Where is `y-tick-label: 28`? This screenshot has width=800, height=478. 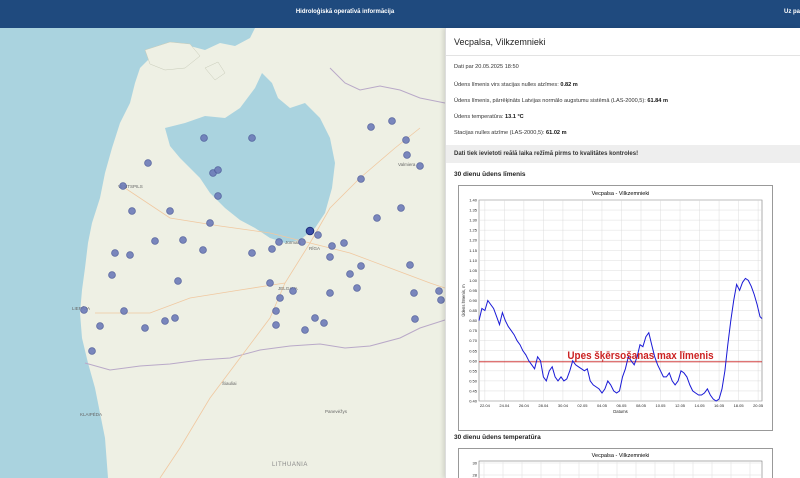 y-tick-label: 28 is located at coordinates (475, 475).